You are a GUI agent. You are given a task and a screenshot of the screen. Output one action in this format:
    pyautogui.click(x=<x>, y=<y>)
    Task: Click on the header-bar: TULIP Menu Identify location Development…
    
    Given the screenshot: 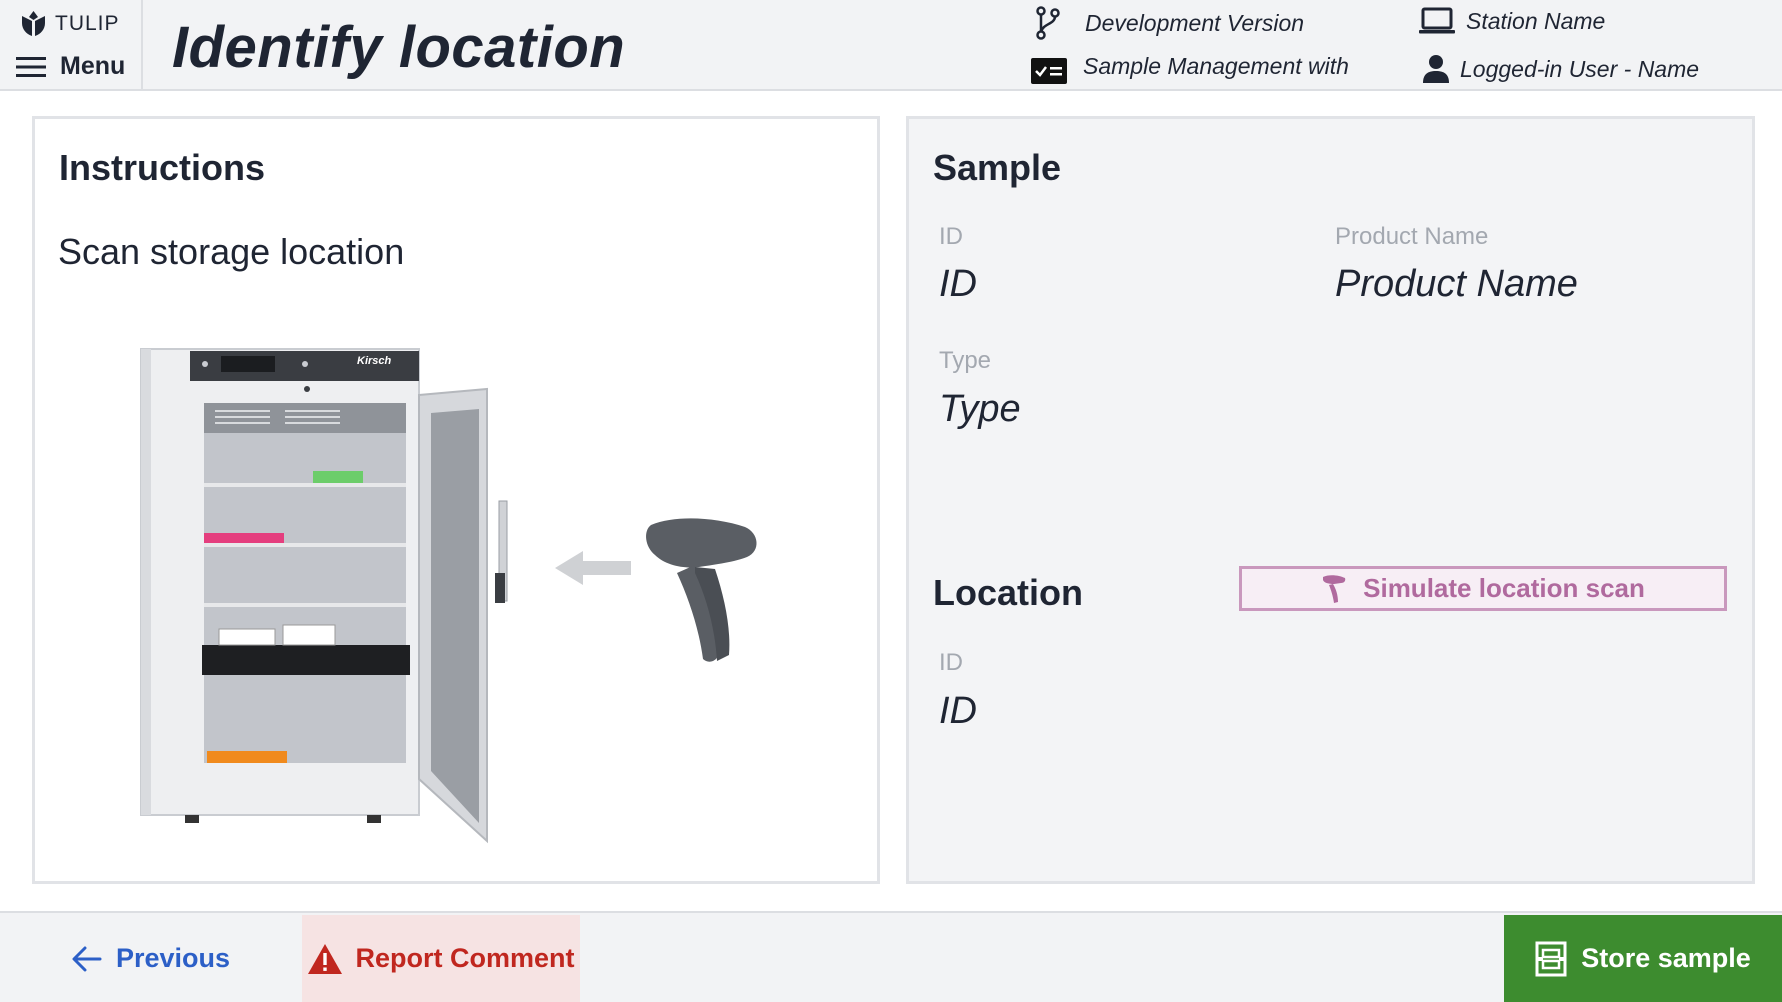 What is the action you would take?
    pyautogui.click(x=891, y=45)
    